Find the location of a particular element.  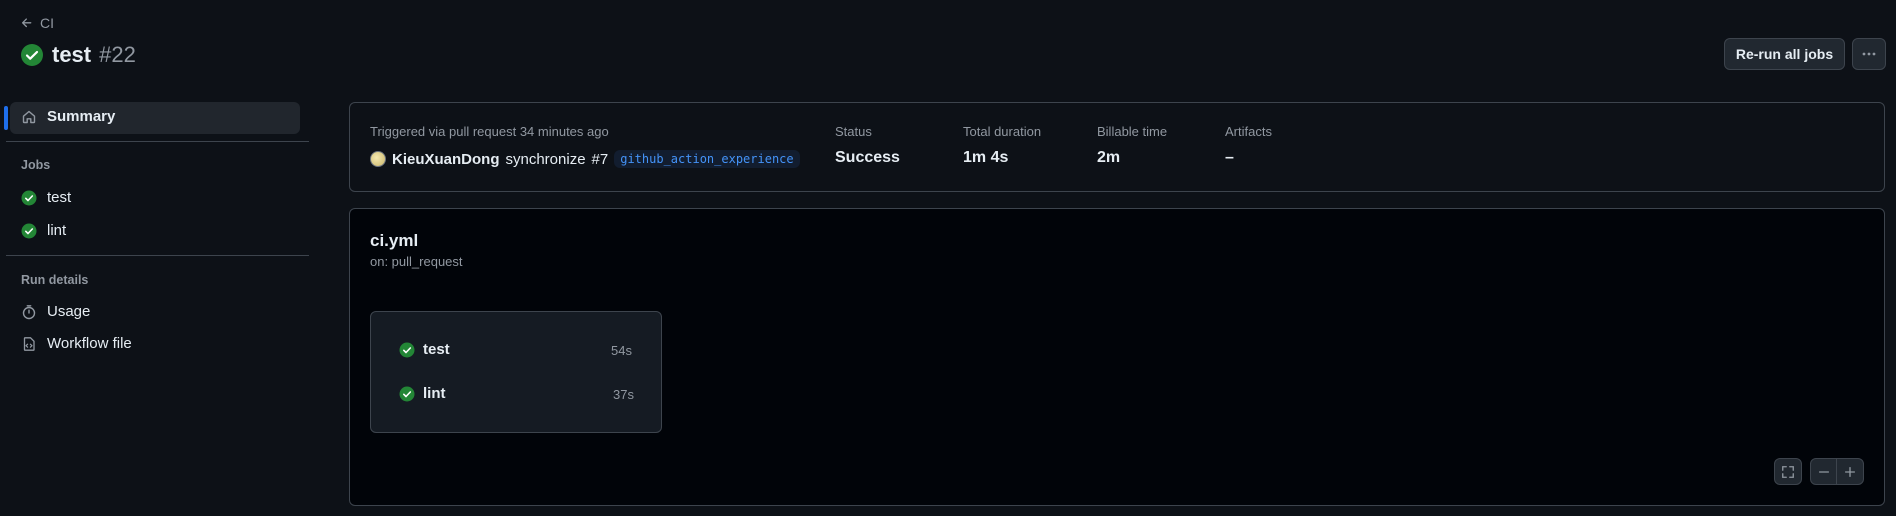

job-node-test: test is located at coordinates (424, 349).